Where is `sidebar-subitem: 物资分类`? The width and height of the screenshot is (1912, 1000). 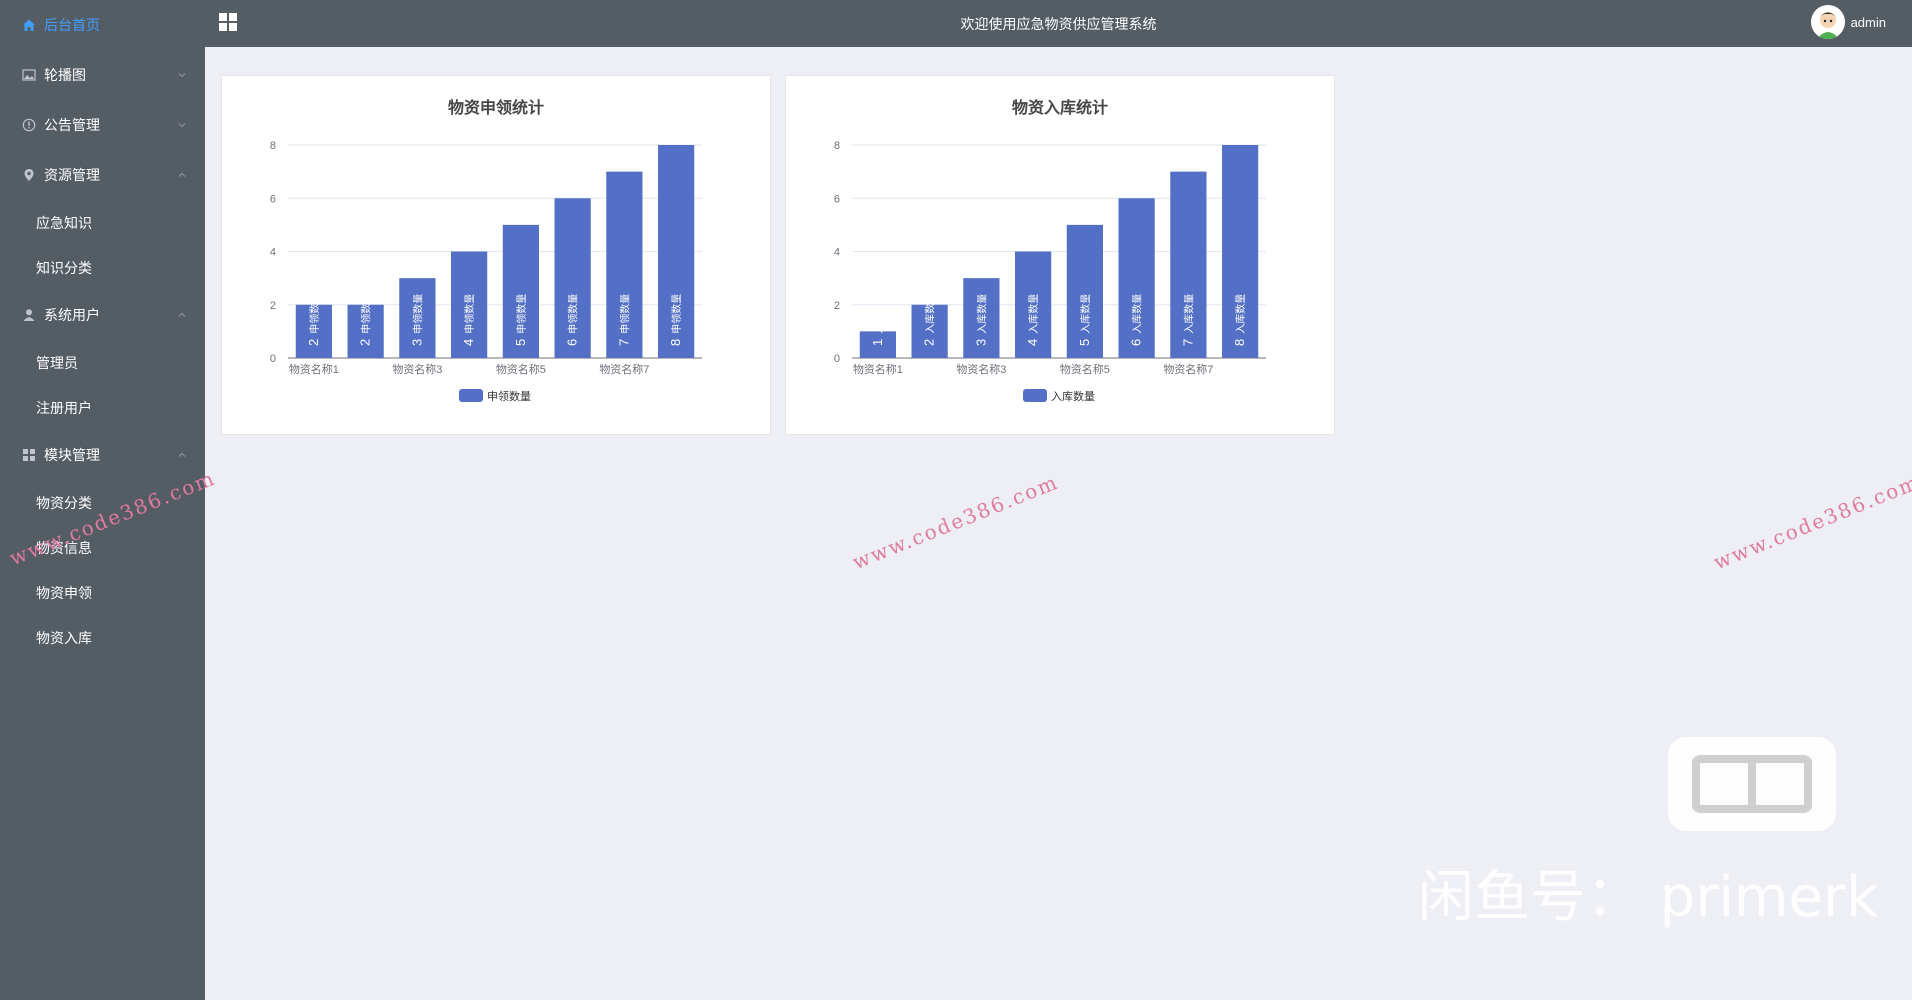 sidebar-subitem: 物资分类 is located at coordinates (102, 502).